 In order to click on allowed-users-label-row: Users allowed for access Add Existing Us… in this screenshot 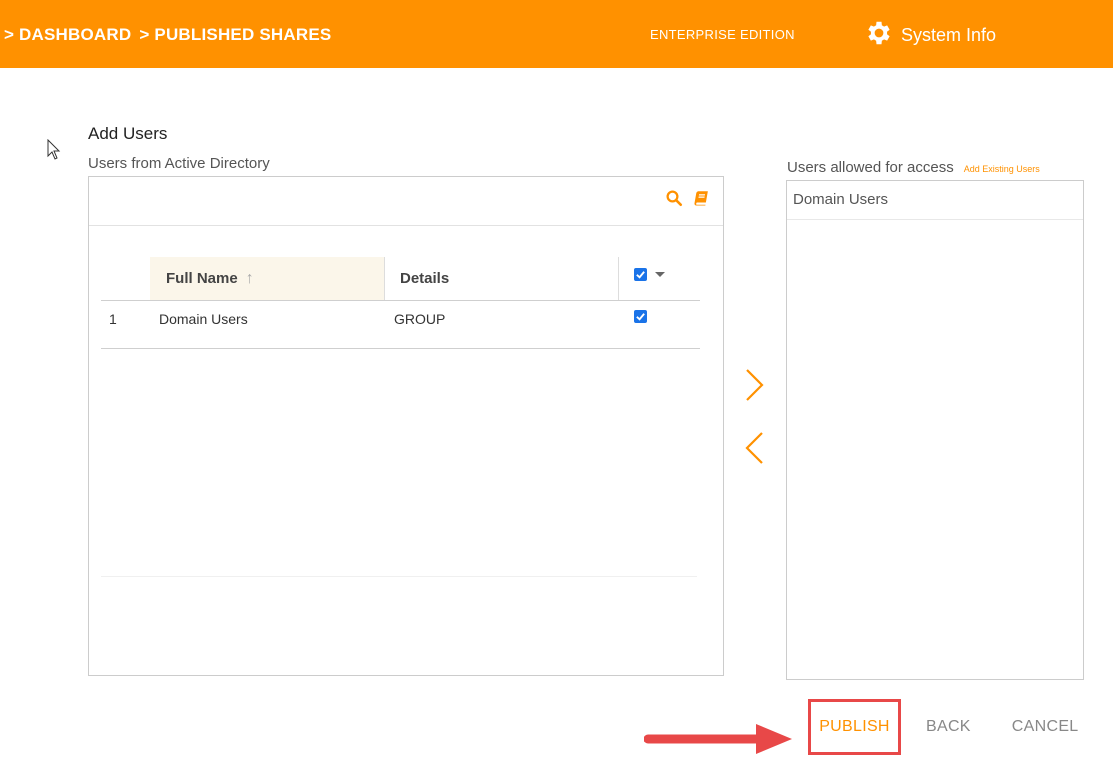, I will do `click(913, 167)`.